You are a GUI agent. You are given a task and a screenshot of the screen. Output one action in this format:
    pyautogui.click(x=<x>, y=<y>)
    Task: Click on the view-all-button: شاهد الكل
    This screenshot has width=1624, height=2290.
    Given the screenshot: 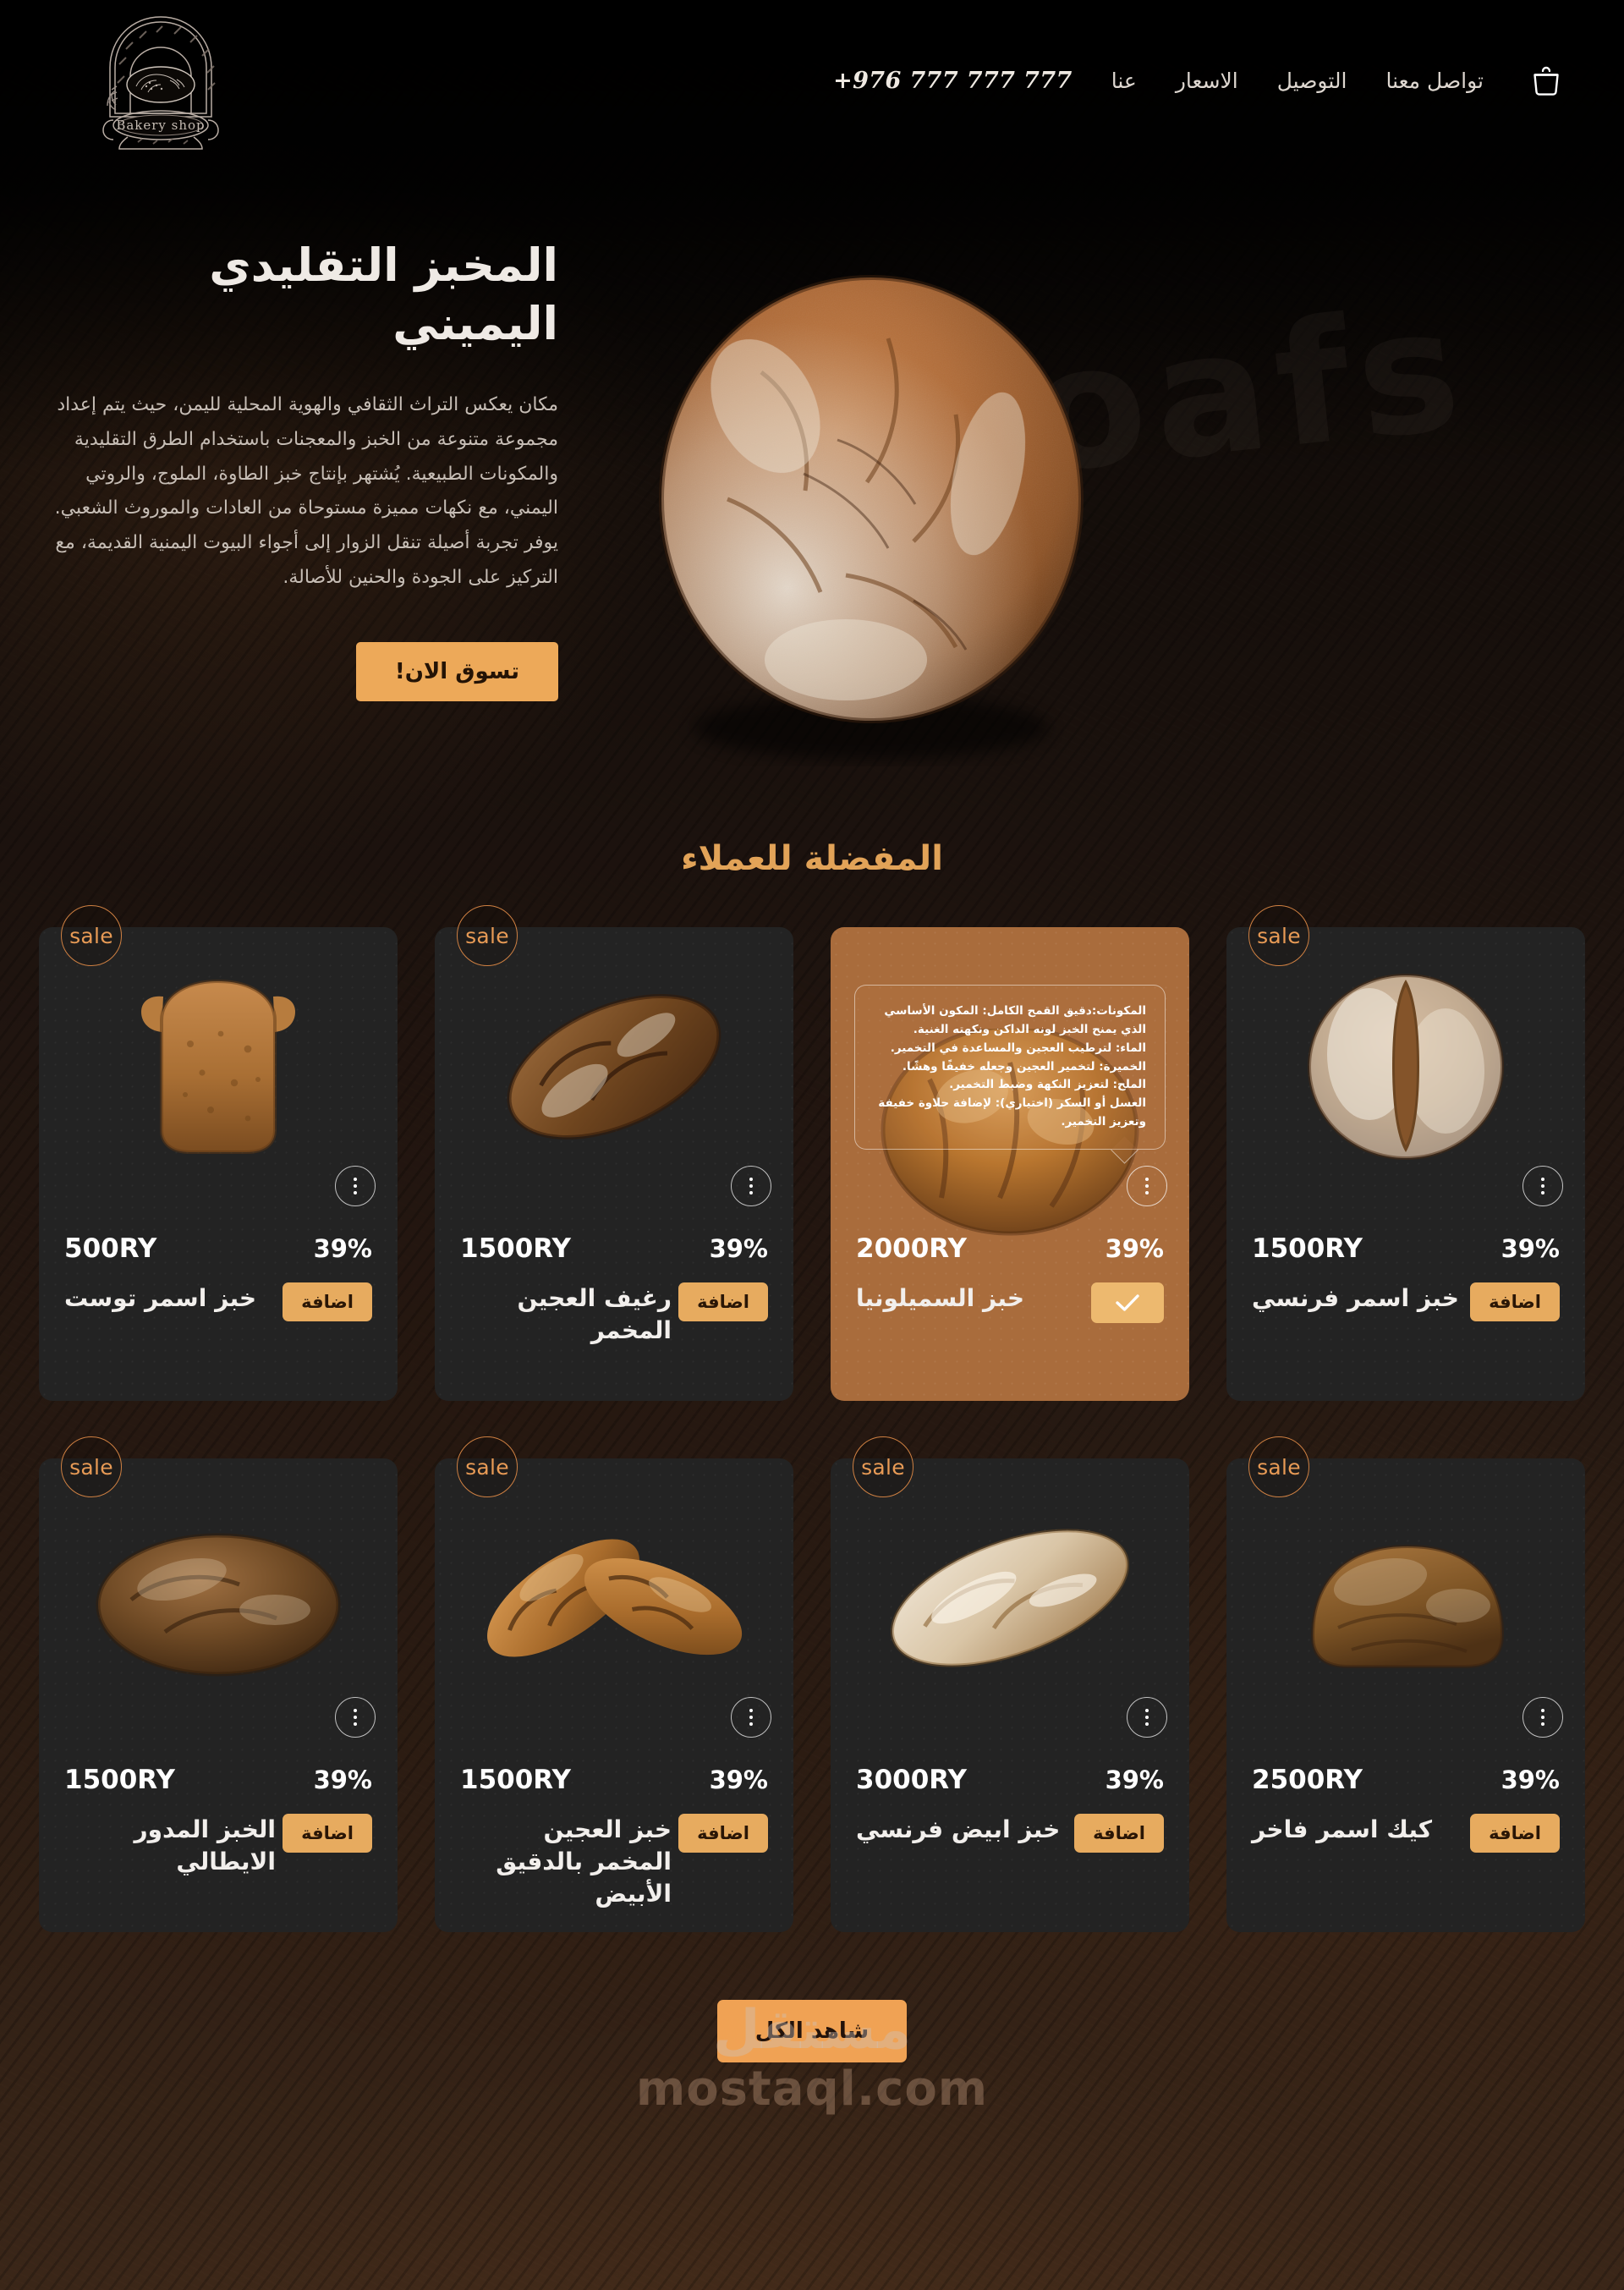 What is the action you would take?
    pyautogui.click(x=812, y=2031)
    